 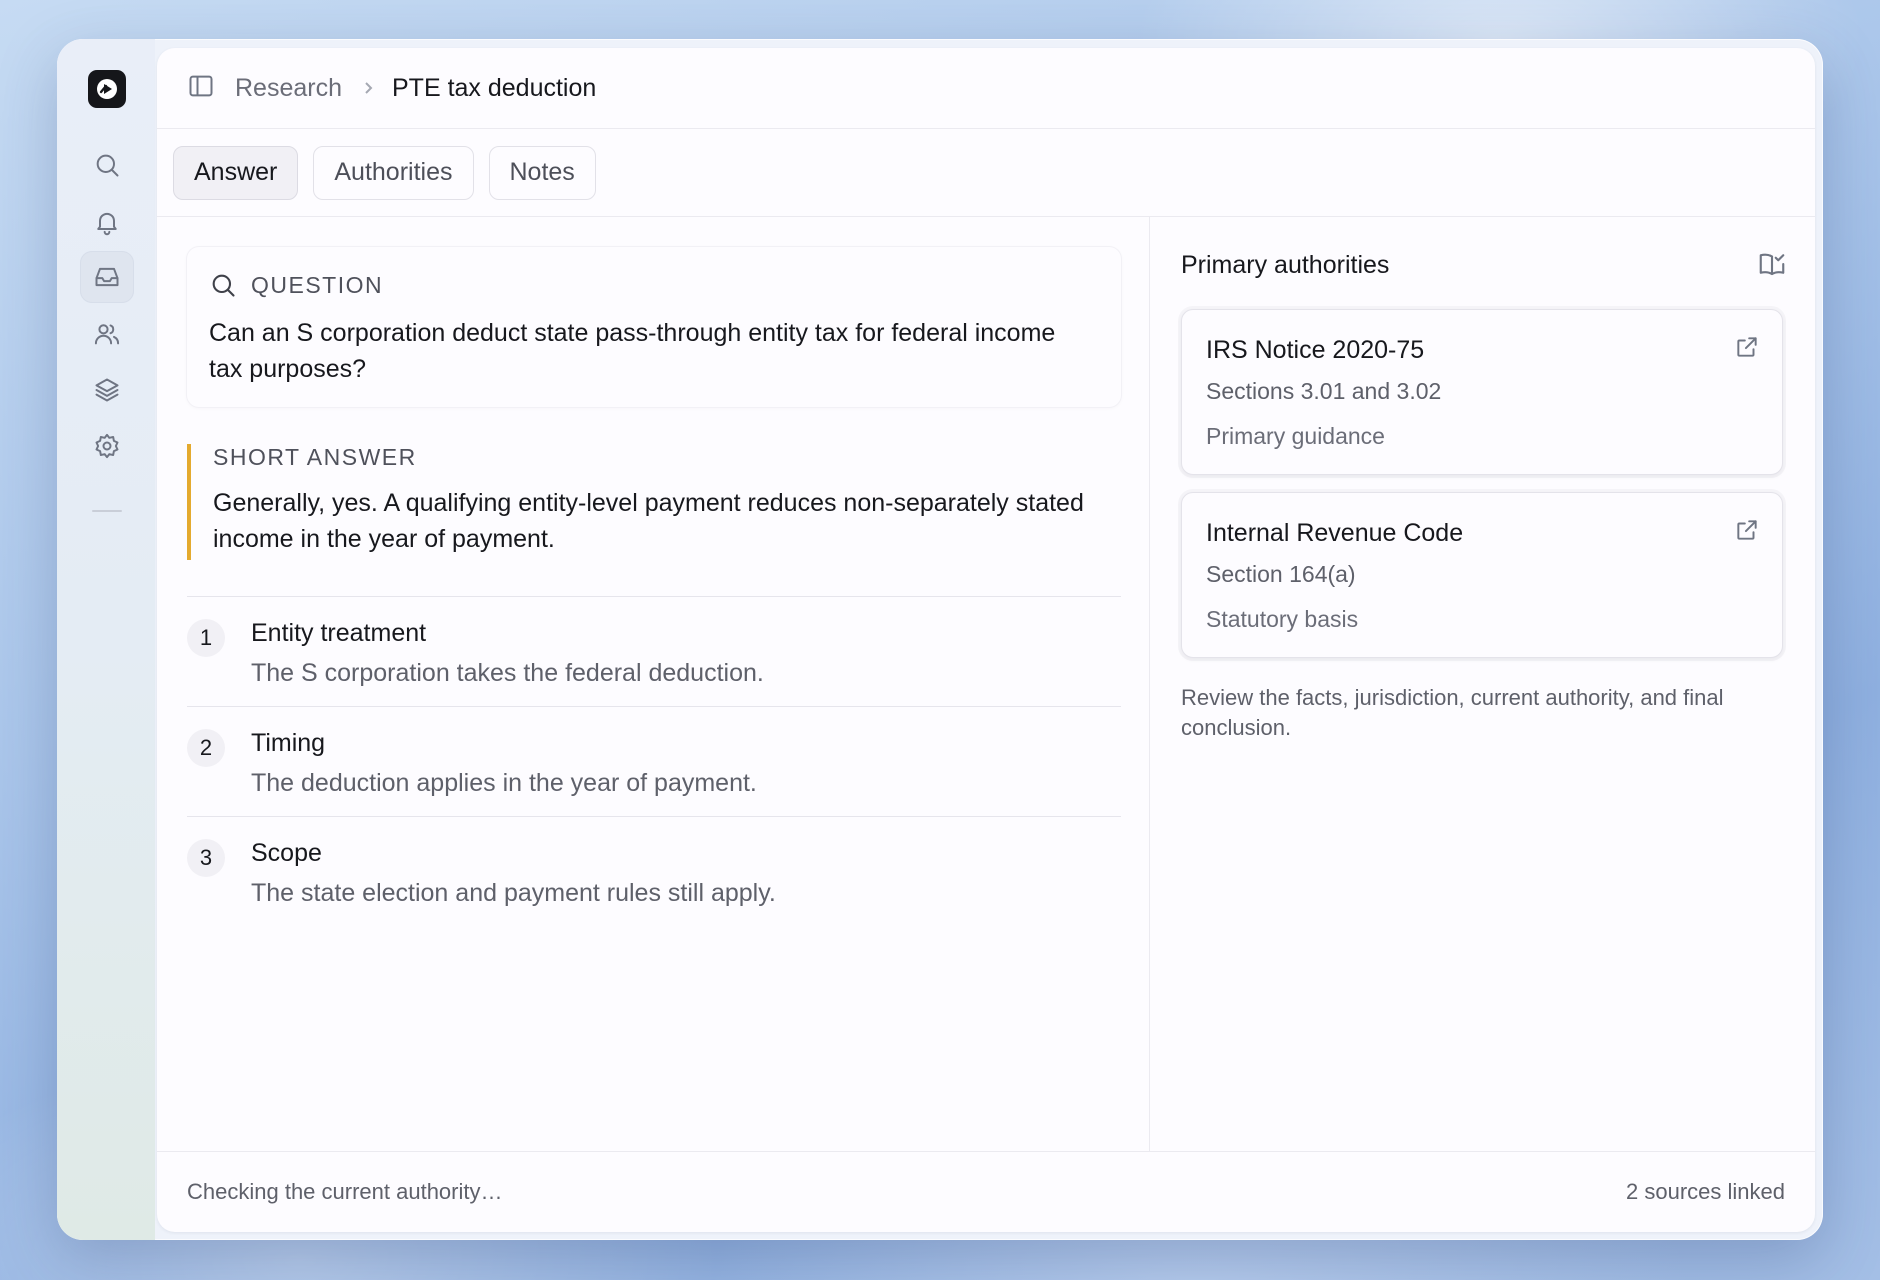 I want to click on inbox-icon, so click(x=107, y=277).